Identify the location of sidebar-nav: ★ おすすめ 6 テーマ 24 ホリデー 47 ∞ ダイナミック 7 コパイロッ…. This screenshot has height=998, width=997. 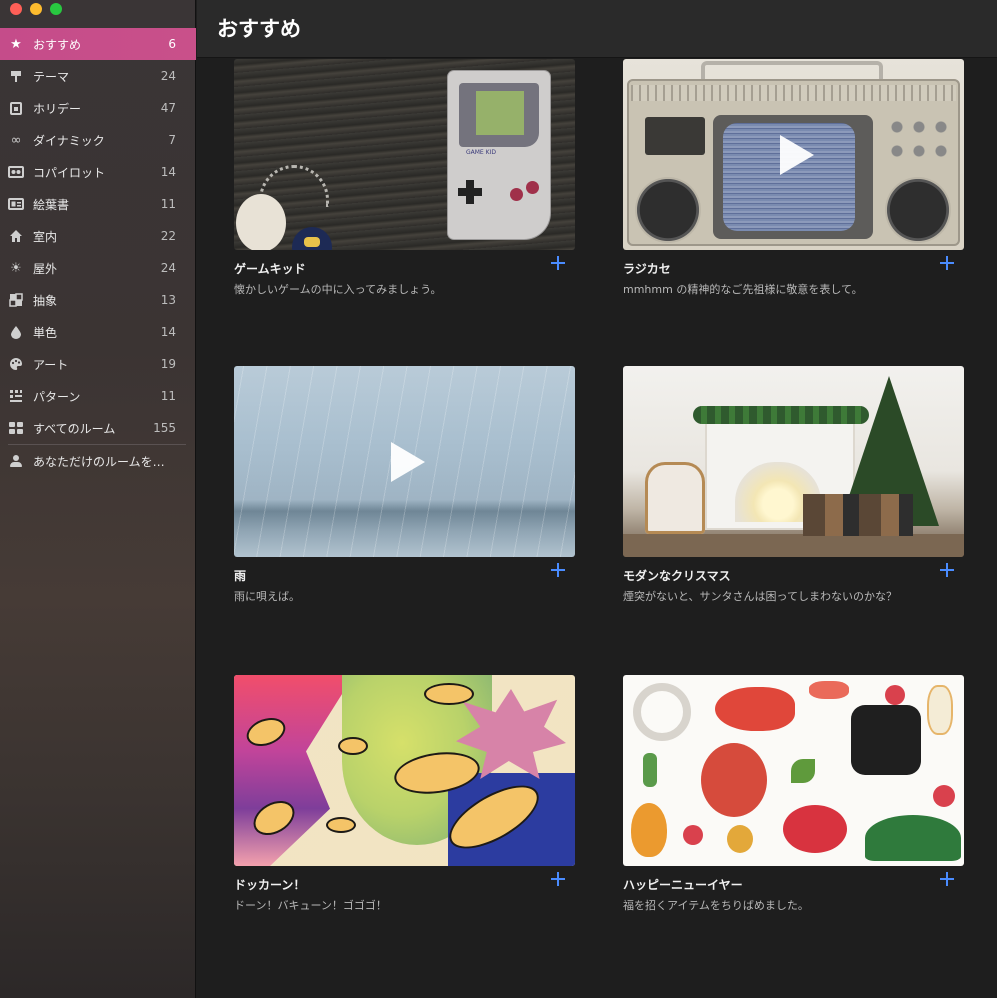
(98, 252).